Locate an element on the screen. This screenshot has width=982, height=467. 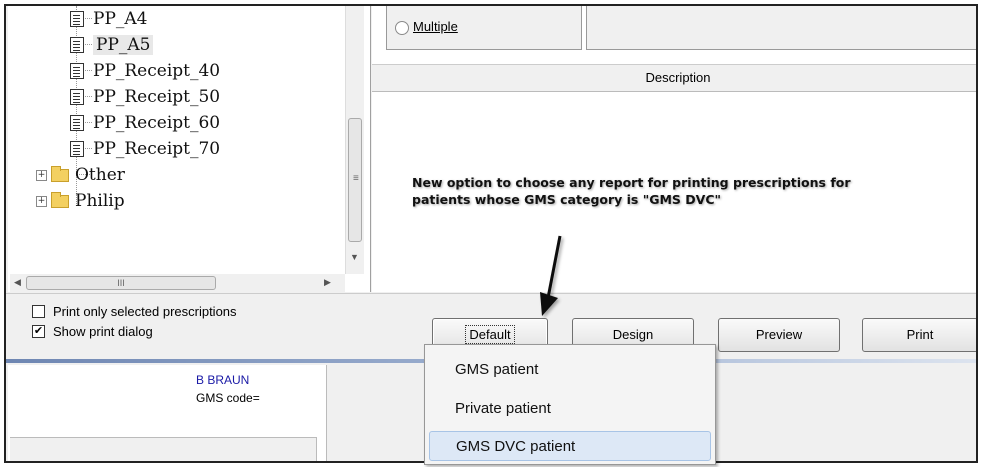
default-button-label: Default is located at coordinates (490, 334).